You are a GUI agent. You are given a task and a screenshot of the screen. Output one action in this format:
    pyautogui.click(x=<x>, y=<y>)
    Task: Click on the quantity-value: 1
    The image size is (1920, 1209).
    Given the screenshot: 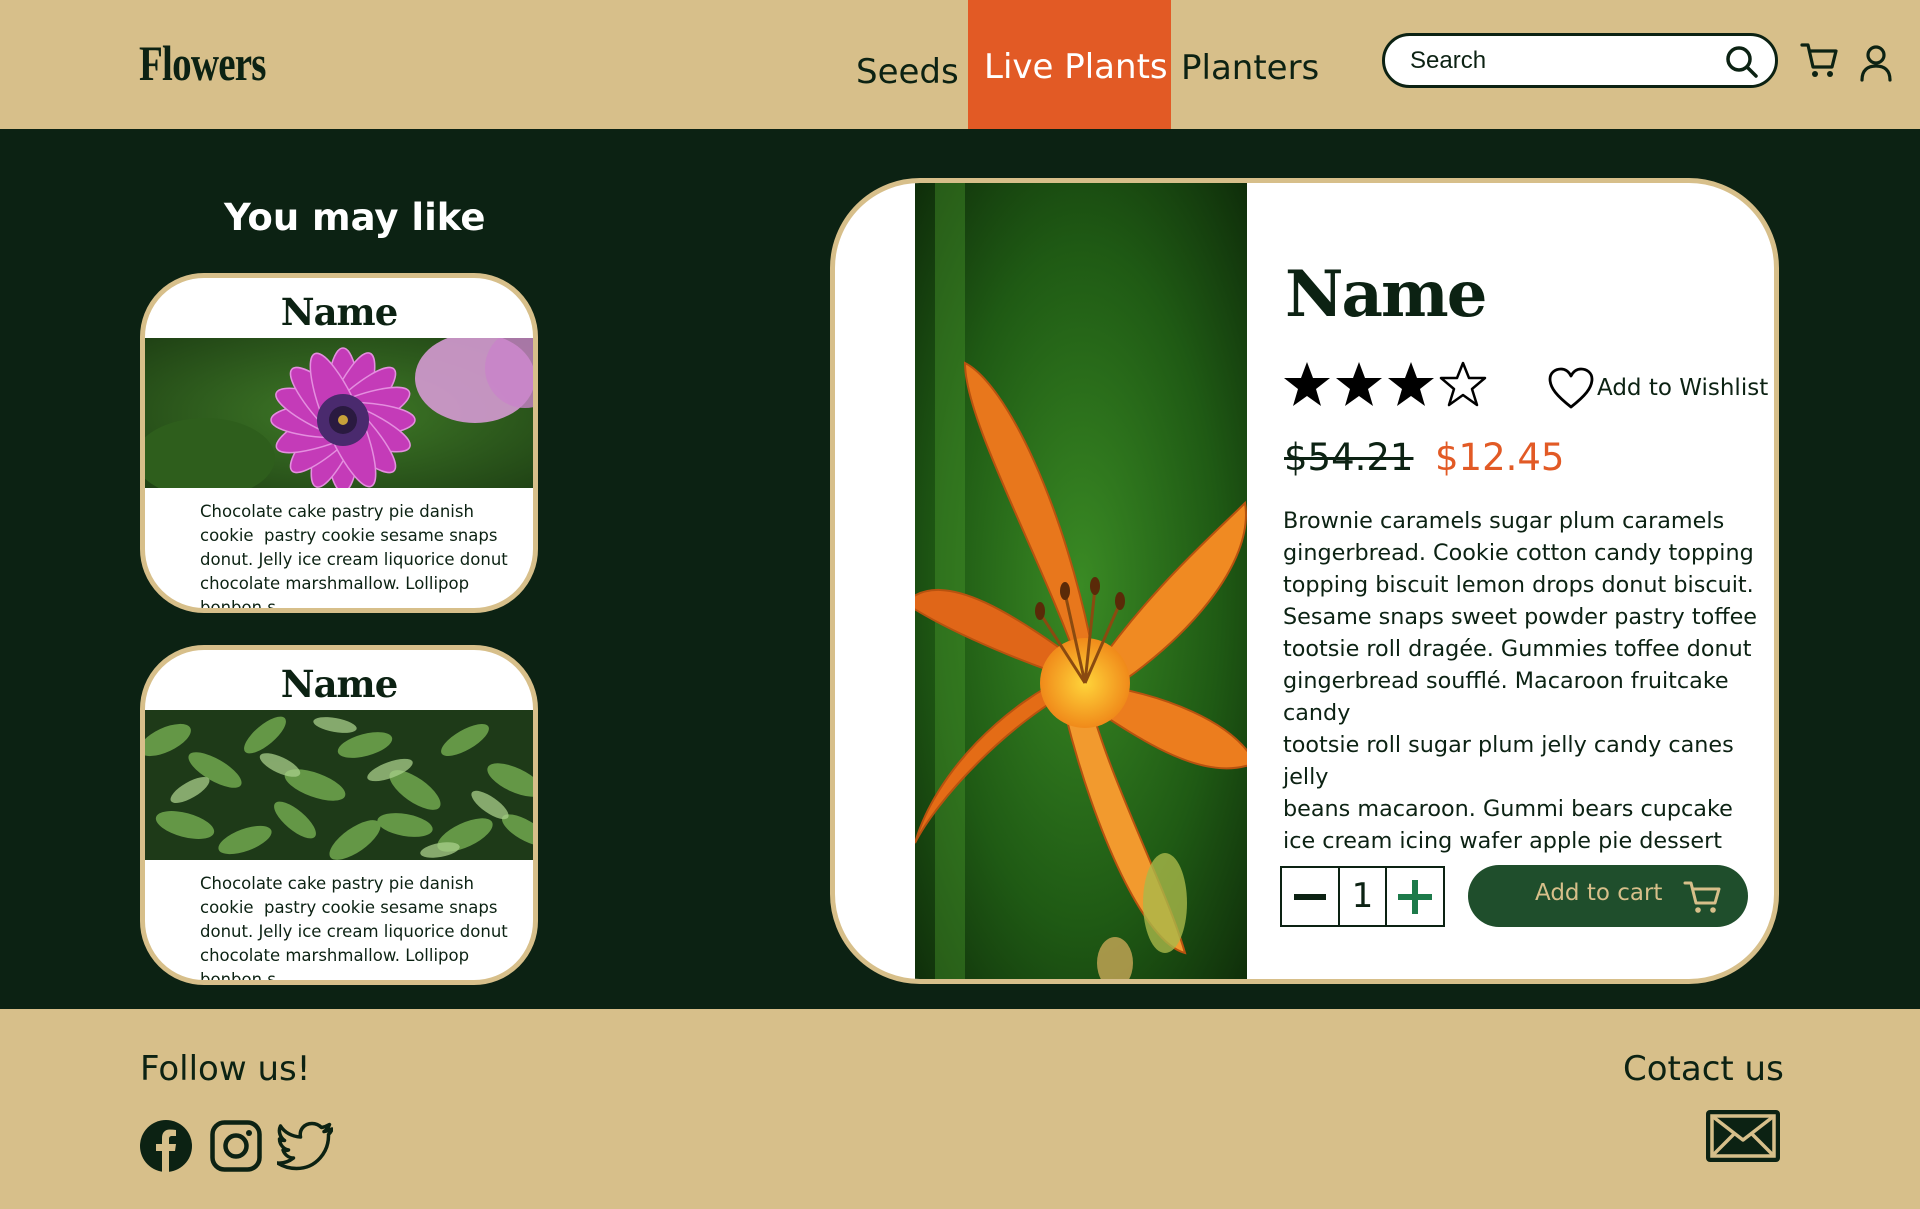 What is the action you would take?
    pyautogui.click(x=1362, y=896)
    